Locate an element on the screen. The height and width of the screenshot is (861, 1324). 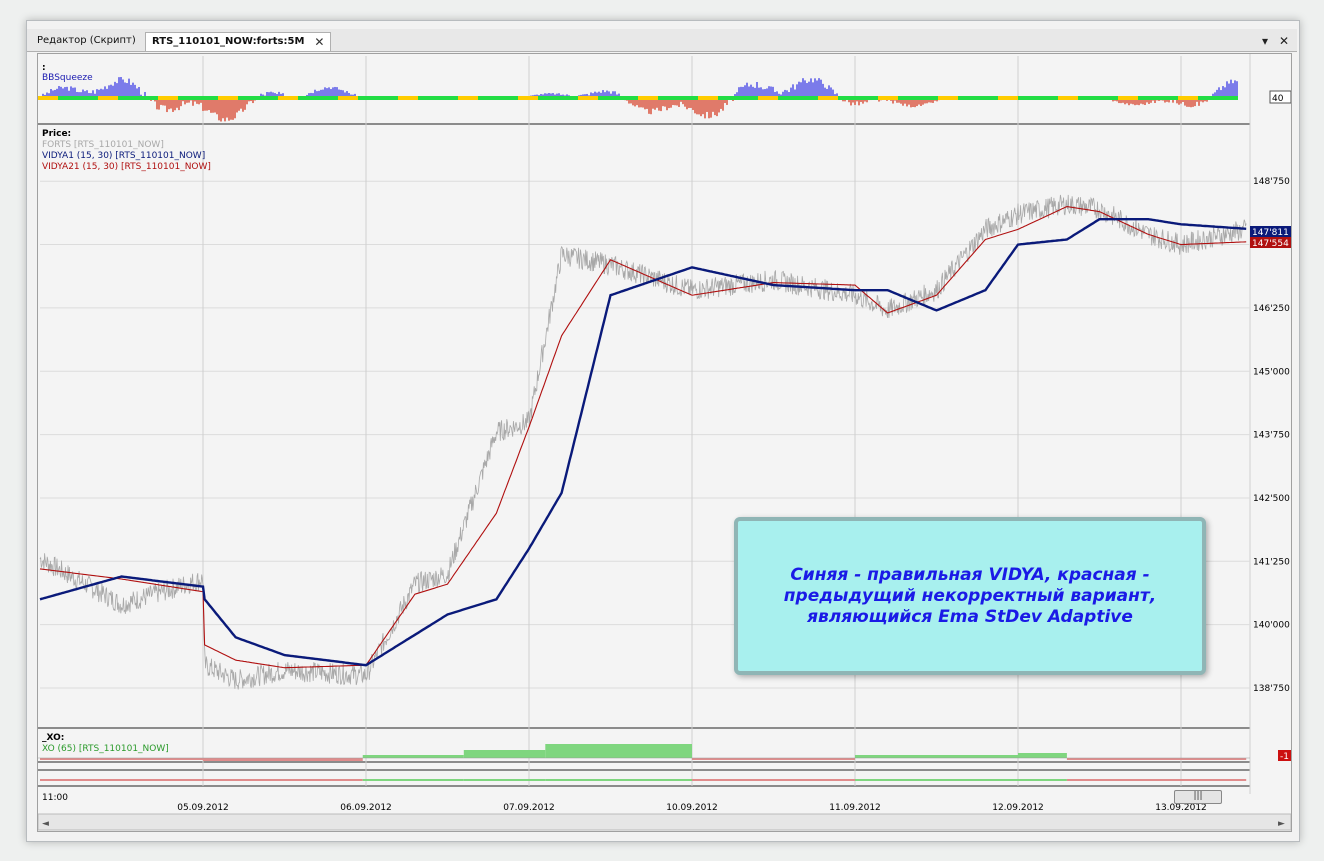
y-tick-label: 140'000 is located at coordinates (1271, 626).